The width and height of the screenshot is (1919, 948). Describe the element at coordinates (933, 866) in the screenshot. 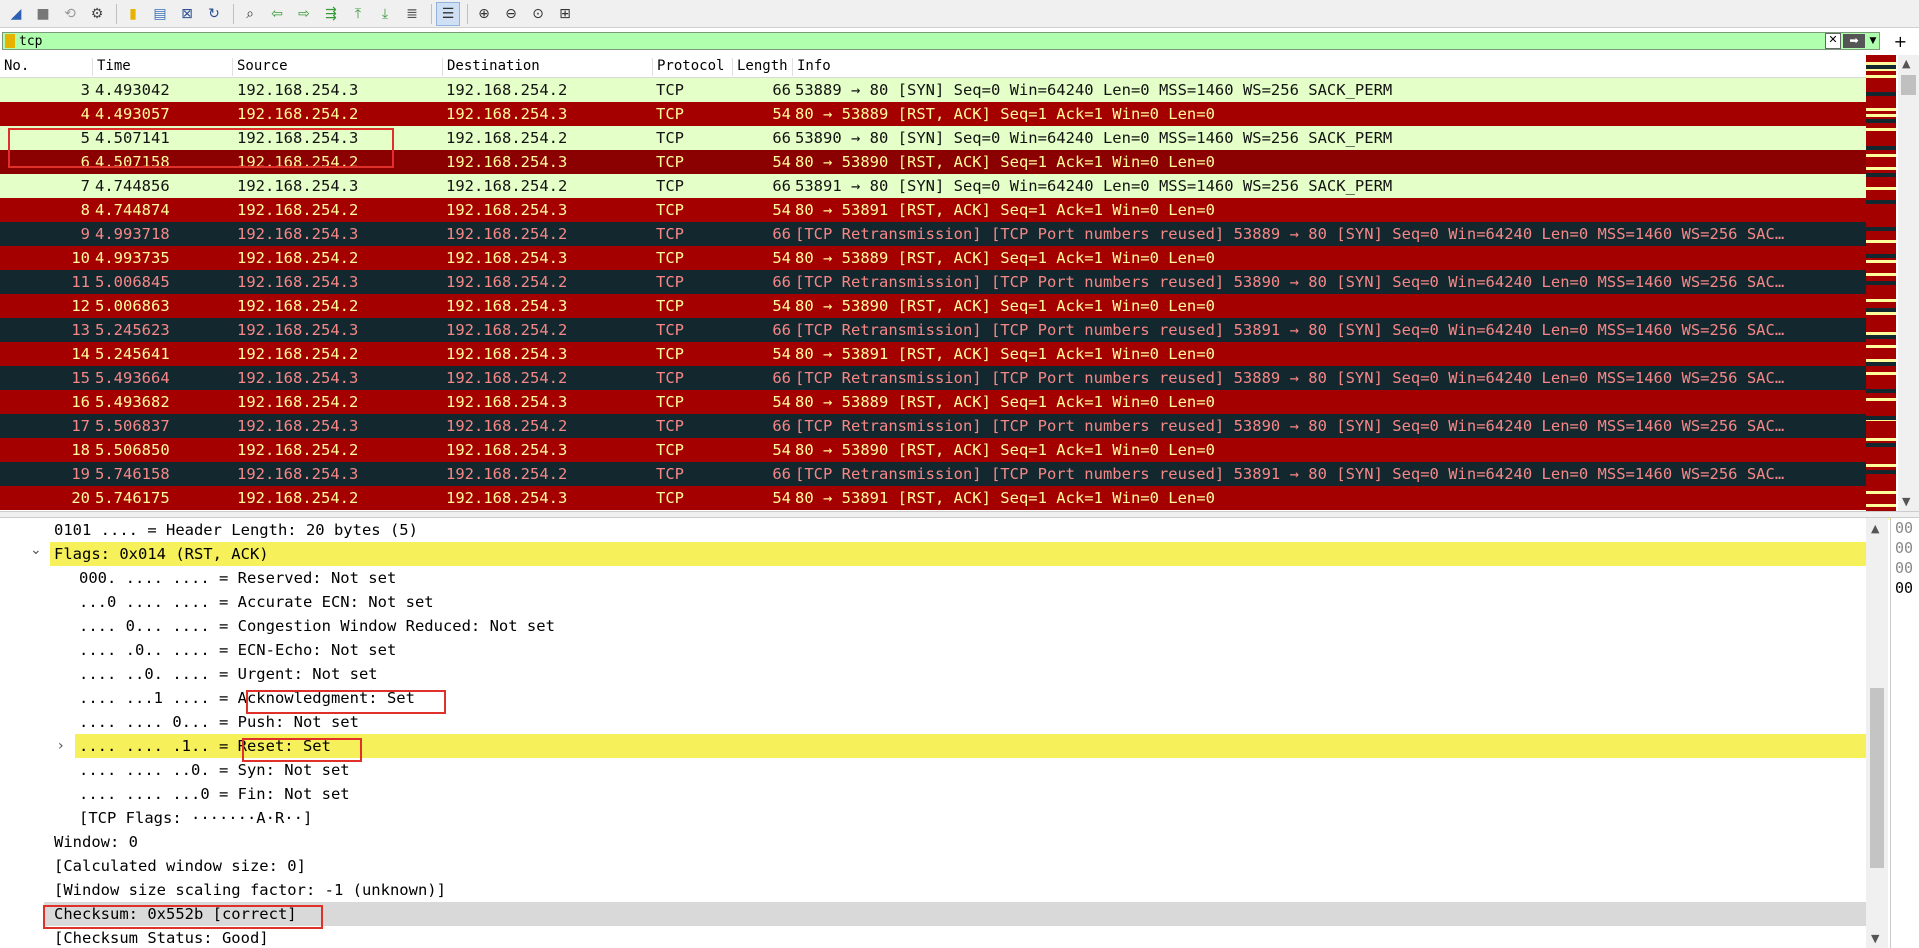

I see `details-tree-item: [Calculated window size: 0]` at that location.